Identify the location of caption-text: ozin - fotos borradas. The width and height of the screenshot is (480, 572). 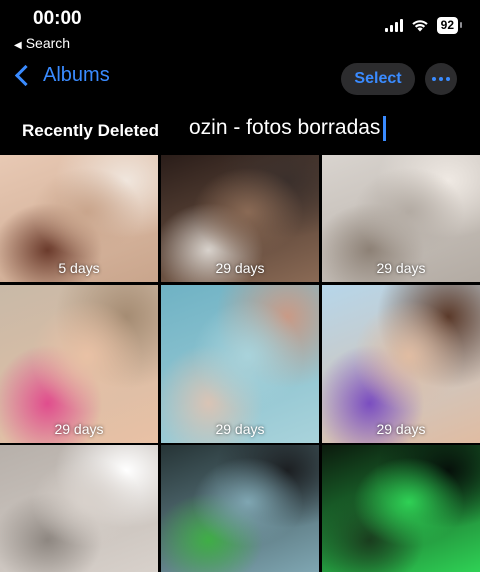
(285, 128).